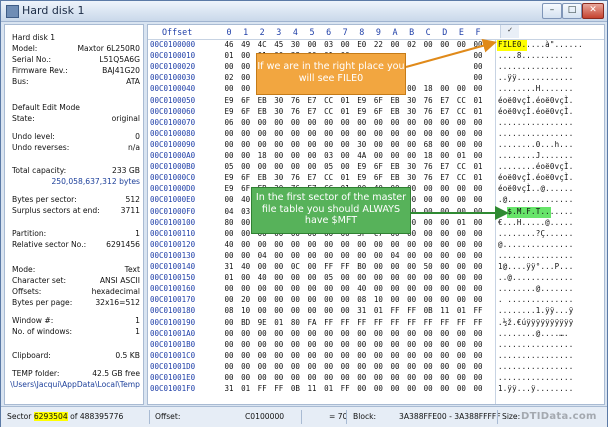 The image size is (610, 429). What do you see at coordinates (312, 322) in the screenshot?
I see `hex-byte: FA` at bounding box center [312, 322].